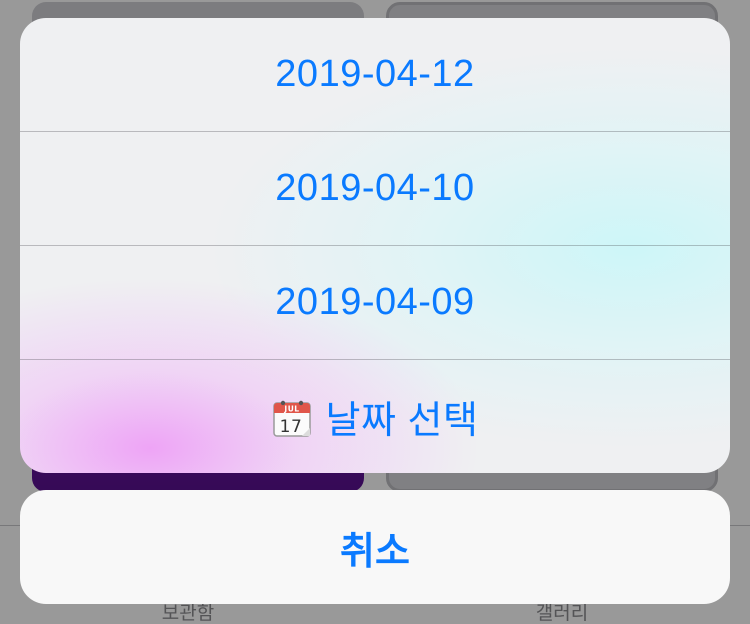  I want to click on cancel-label: 취소, so click(375, 551).